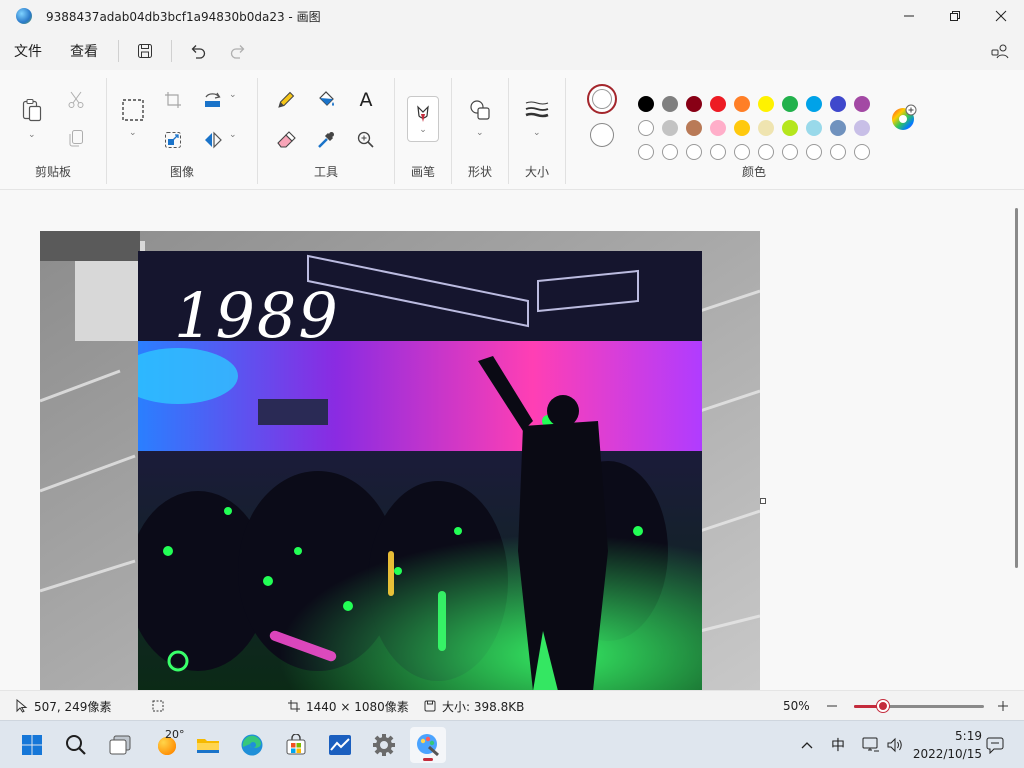 This screenshot has width=1024, height=768. I want to click on rotate-button, so click(213, 100).